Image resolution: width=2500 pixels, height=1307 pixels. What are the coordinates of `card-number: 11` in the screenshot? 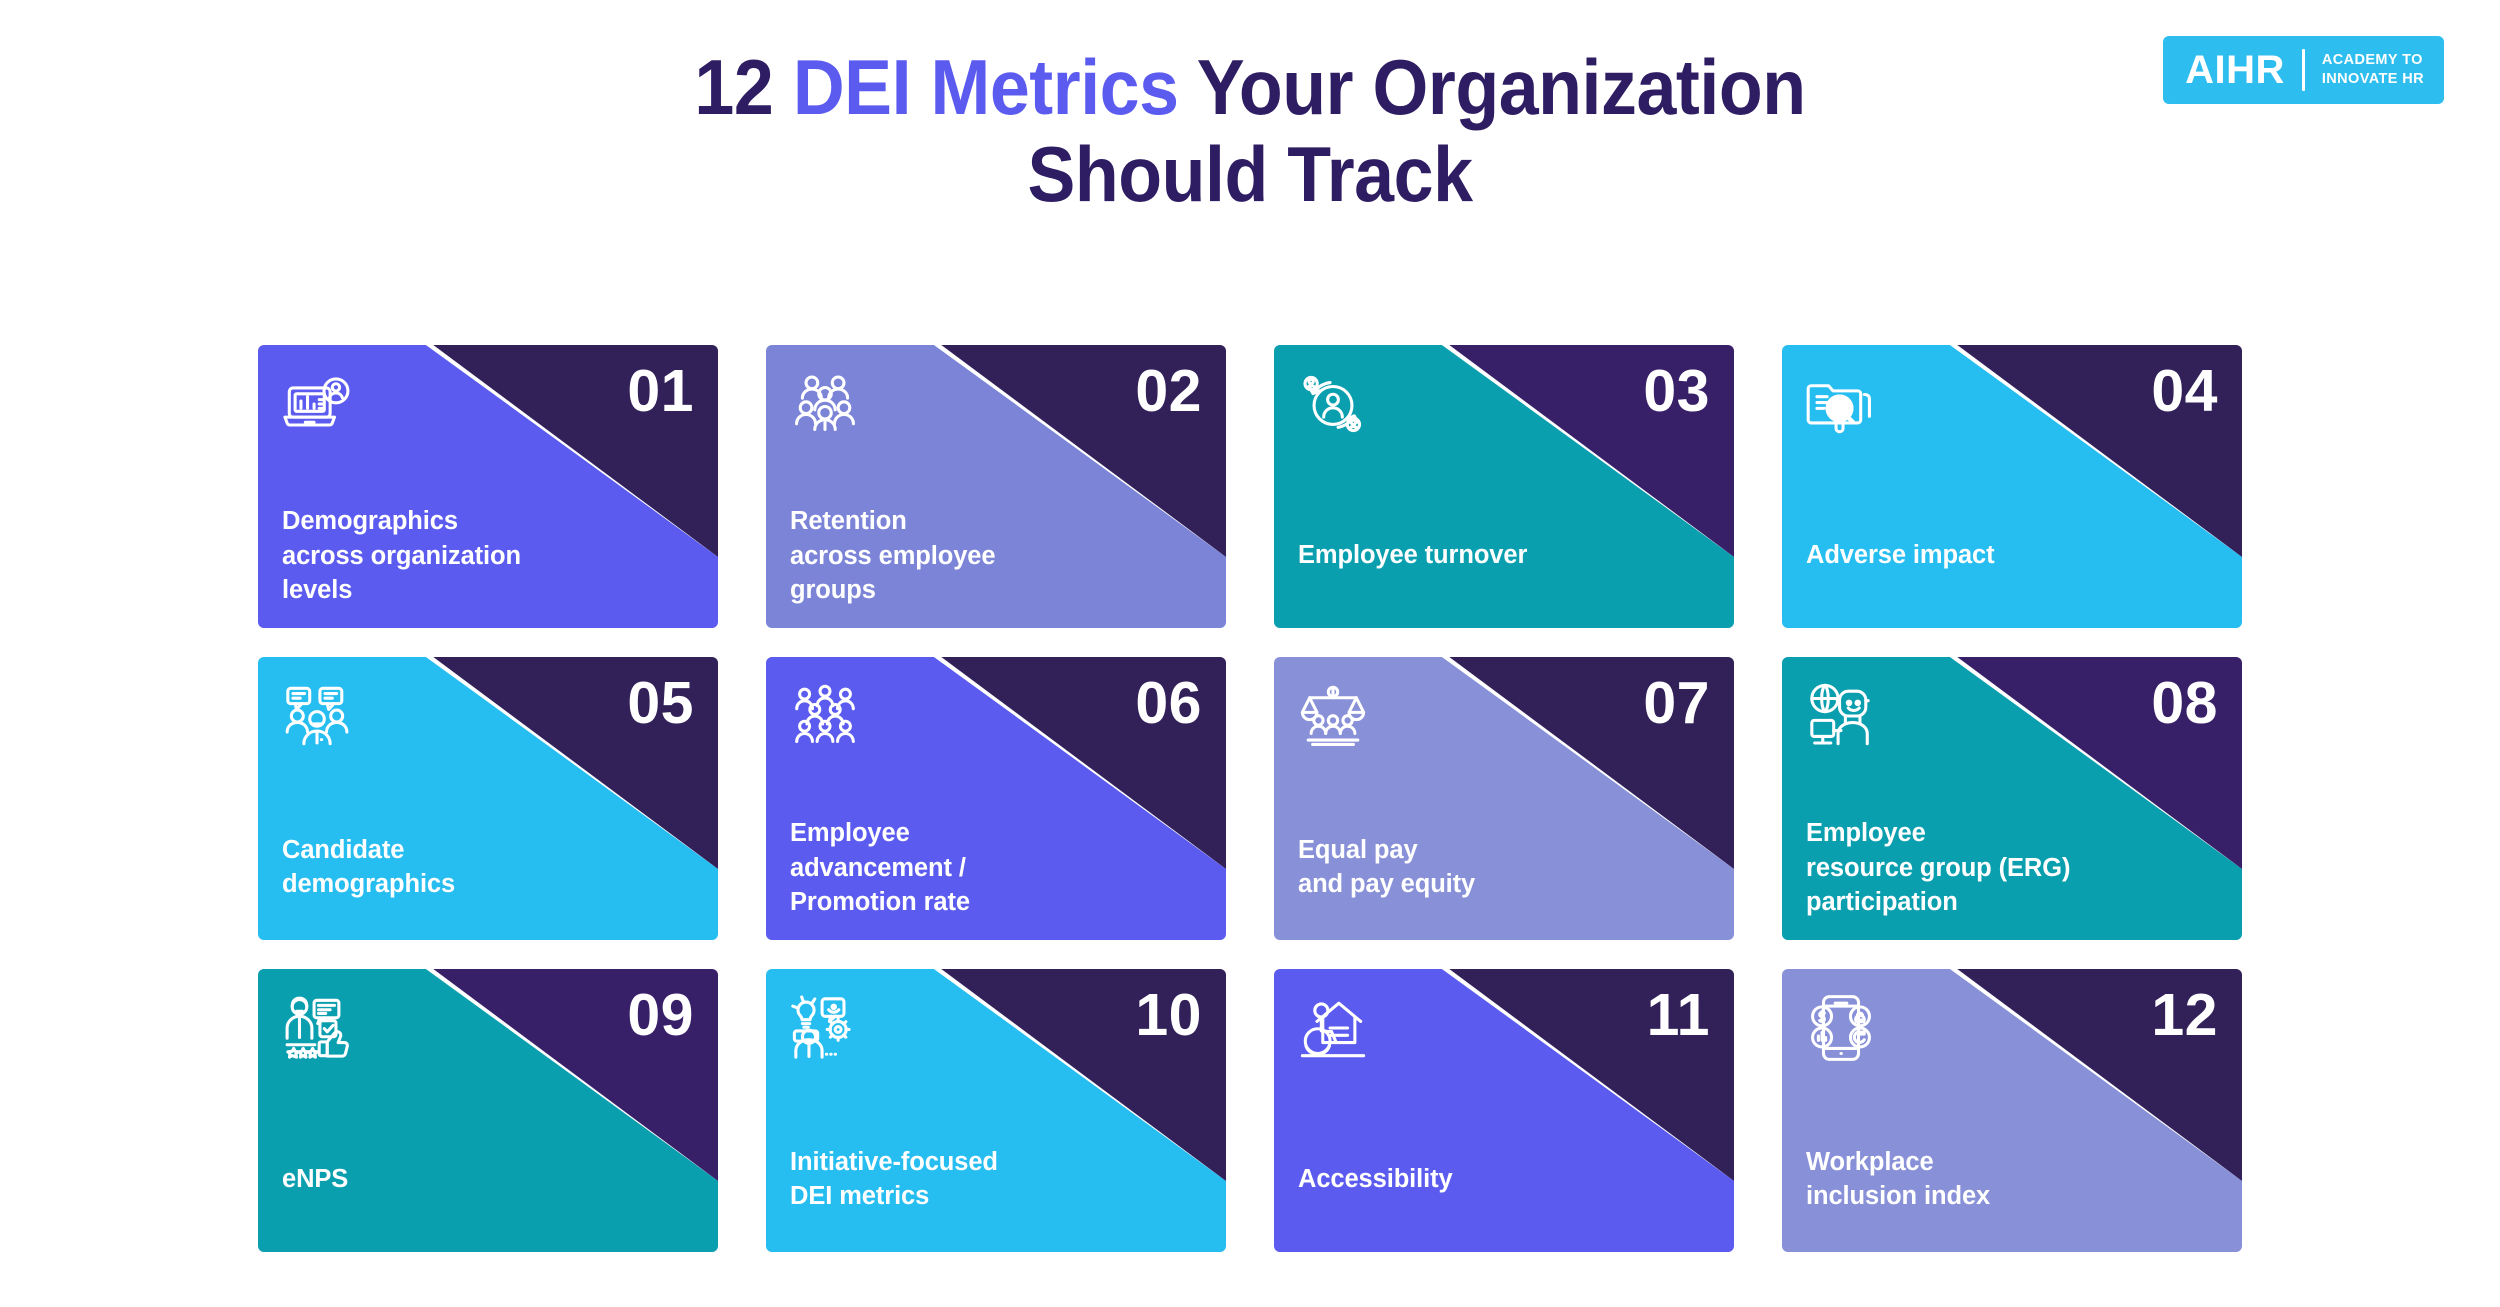 It's located at (1678, 1015).